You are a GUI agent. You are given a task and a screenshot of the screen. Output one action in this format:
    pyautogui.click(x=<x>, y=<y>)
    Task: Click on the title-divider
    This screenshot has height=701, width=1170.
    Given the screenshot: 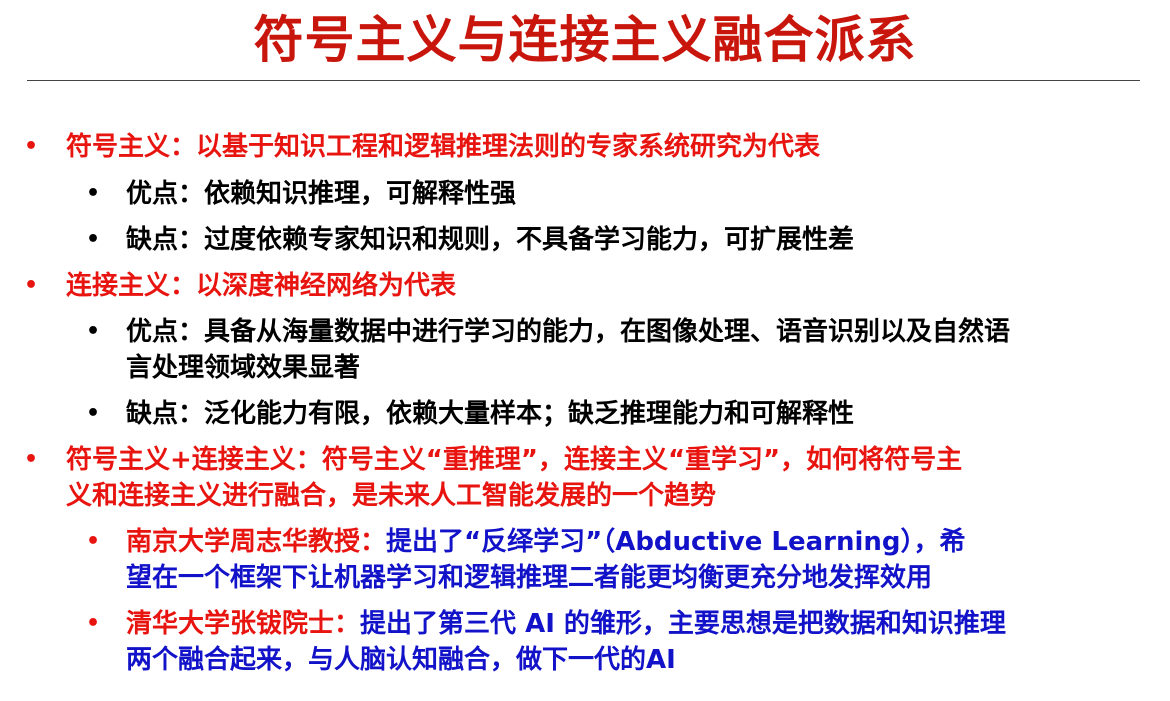 What is the action you would take?
    pyautogui.click(x=583, y=80)
    